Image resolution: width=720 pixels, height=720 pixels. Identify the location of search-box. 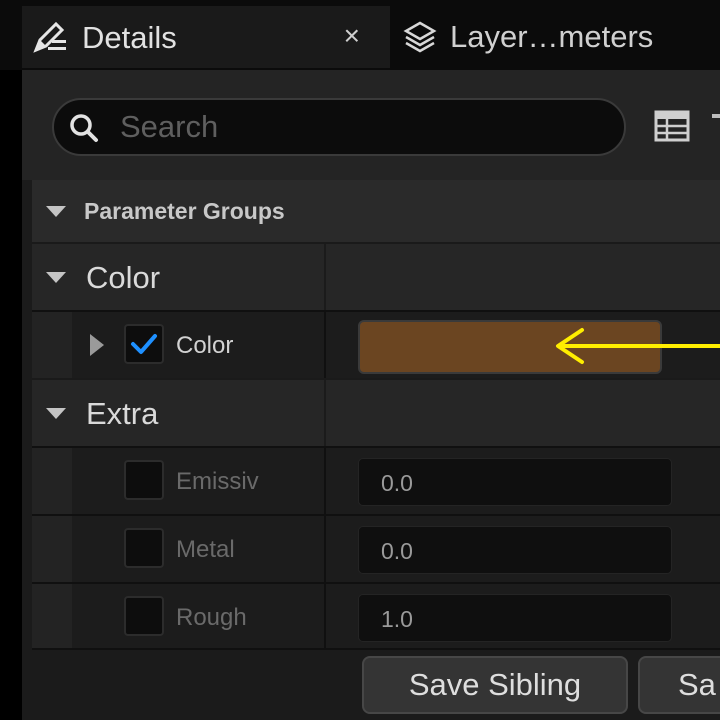
(339, 127).